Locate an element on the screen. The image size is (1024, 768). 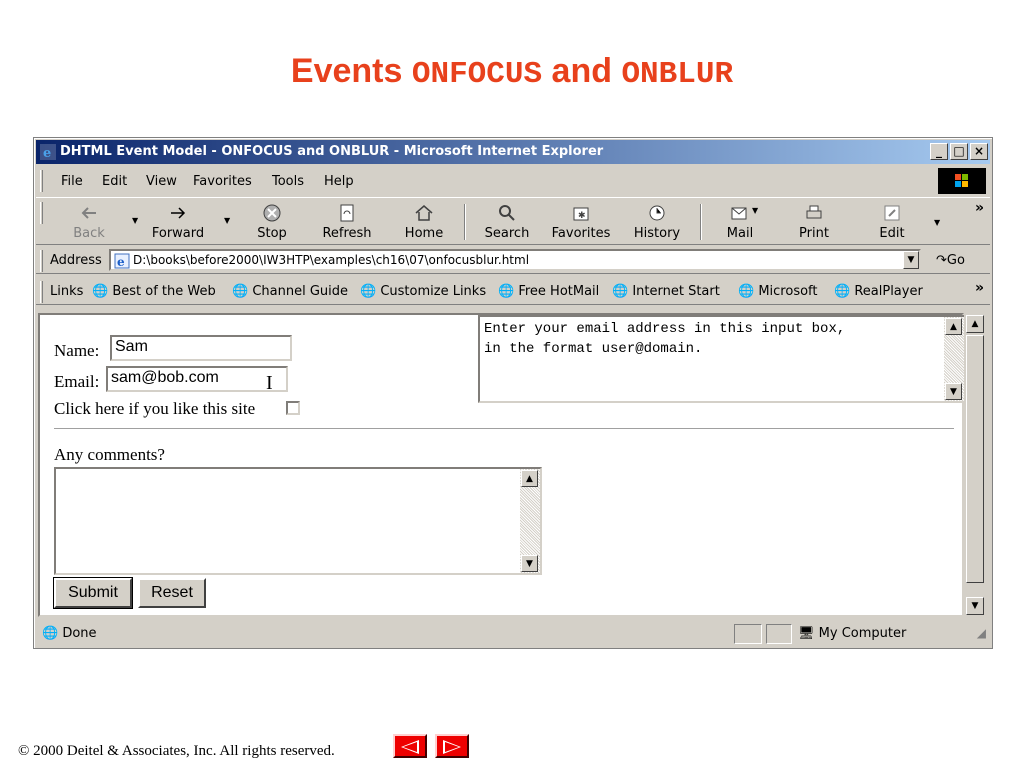
maximize-button: □ is located at coordinates (959, 151).